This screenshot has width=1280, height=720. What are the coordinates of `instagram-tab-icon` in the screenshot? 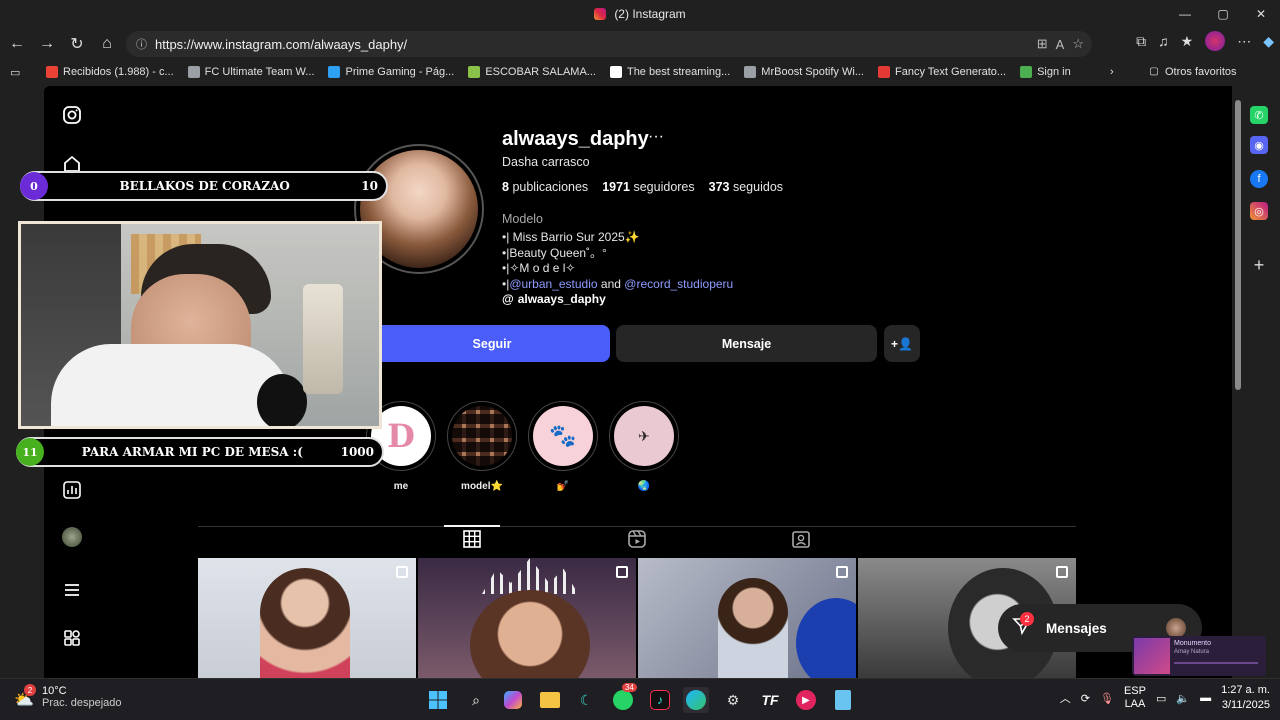 It's located at (600, 14).